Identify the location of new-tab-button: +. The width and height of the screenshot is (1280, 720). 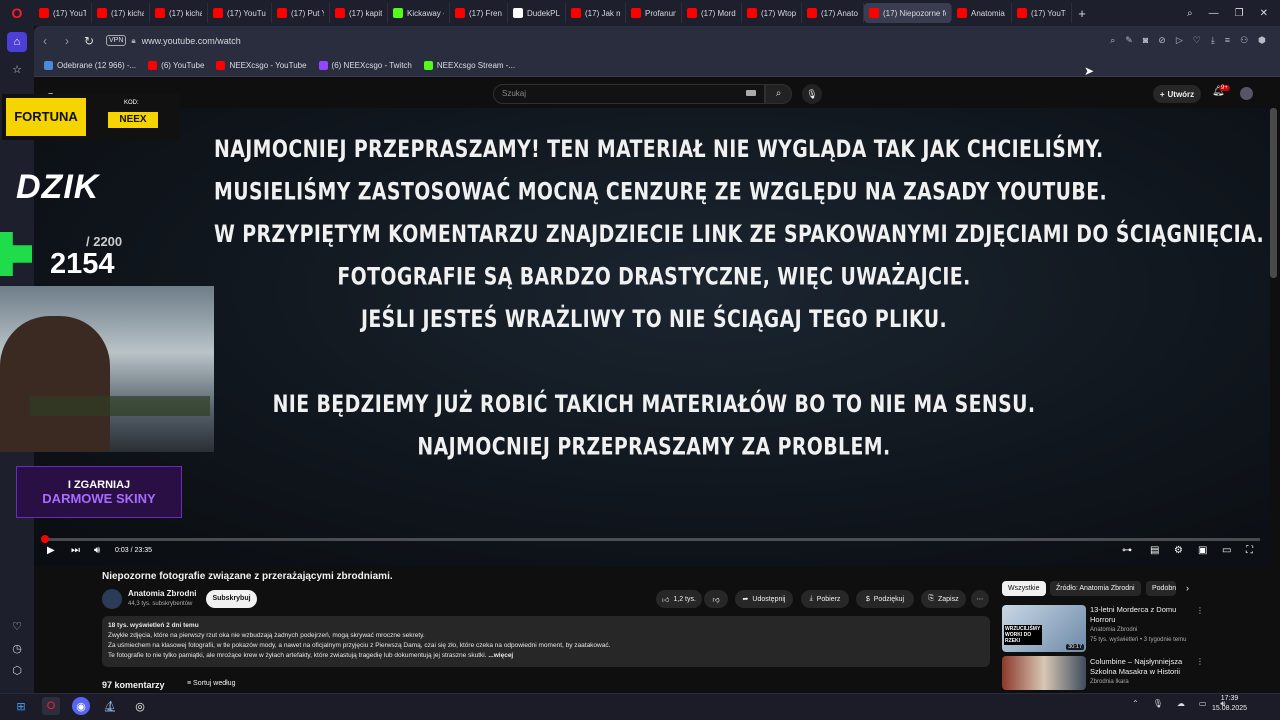
(1082, 13).